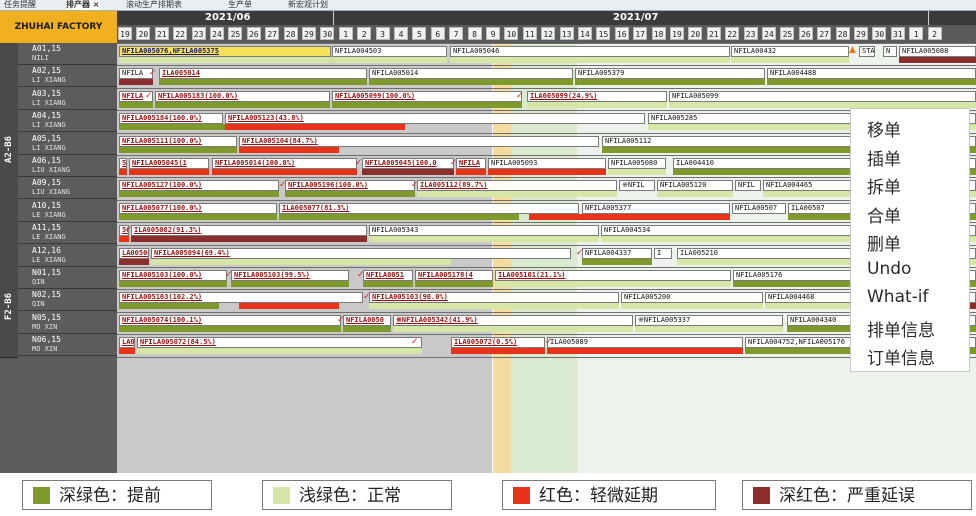 The width and height of the screenshot is (976, 516). Describe the element at coordinates (67, 233) in the screenshot. I see `resource-row: A11,15 LE XIANG` at that location.